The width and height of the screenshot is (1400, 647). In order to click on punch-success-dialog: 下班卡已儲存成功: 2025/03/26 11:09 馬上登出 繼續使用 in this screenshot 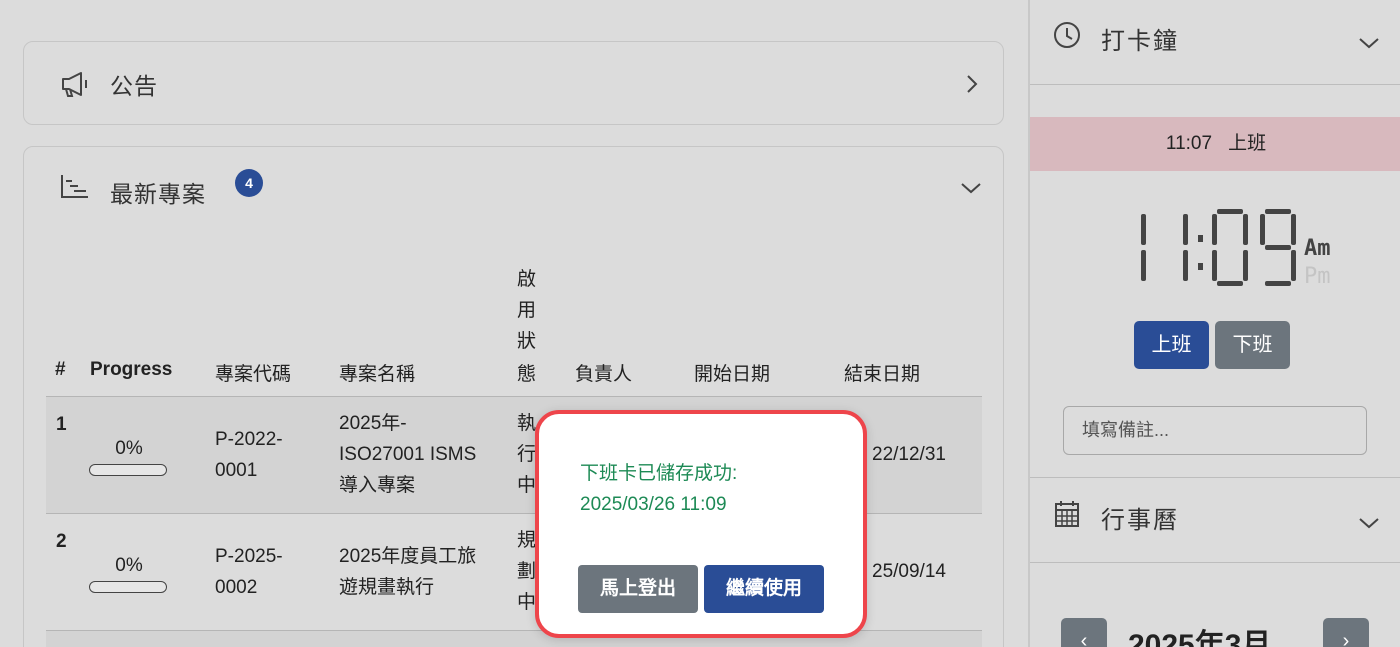, I will do `click(701, 524)`.